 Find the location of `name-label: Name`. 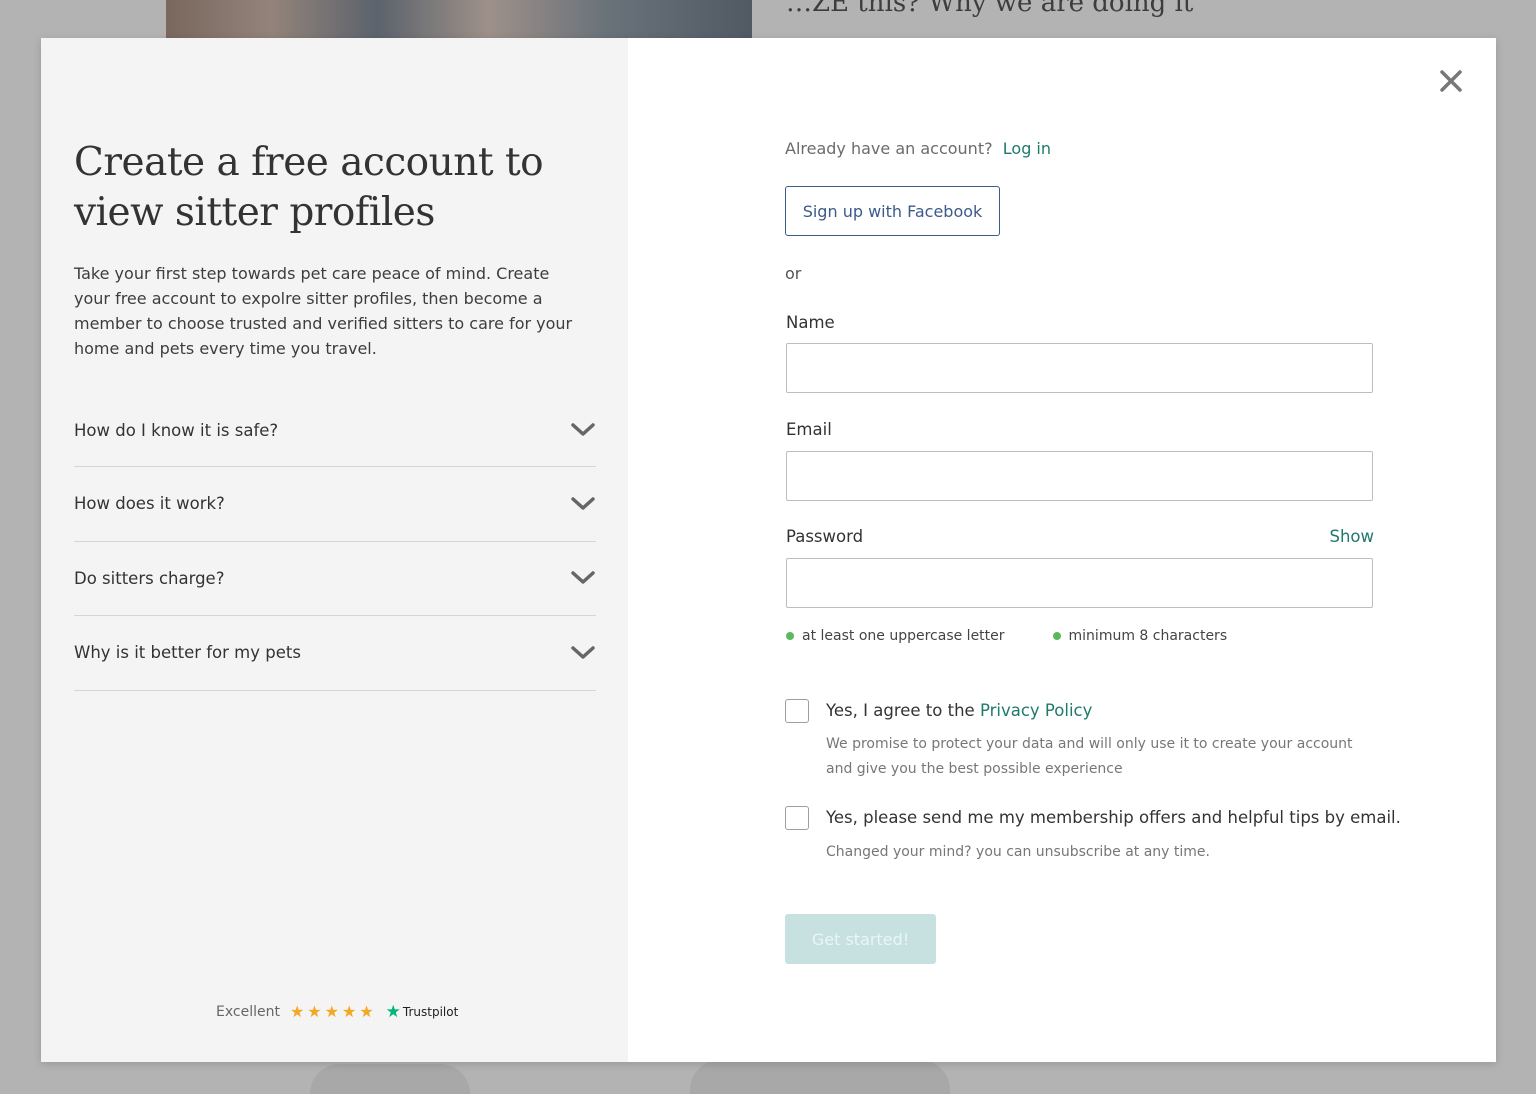

name-label: Name is located at coordinates (810, 322).